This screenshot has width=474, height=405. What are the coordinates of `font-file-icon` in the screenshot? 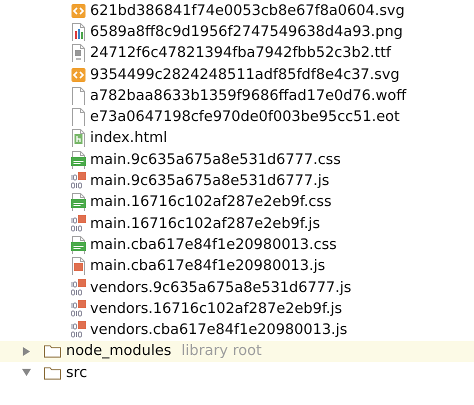 It's located at (78, 53).